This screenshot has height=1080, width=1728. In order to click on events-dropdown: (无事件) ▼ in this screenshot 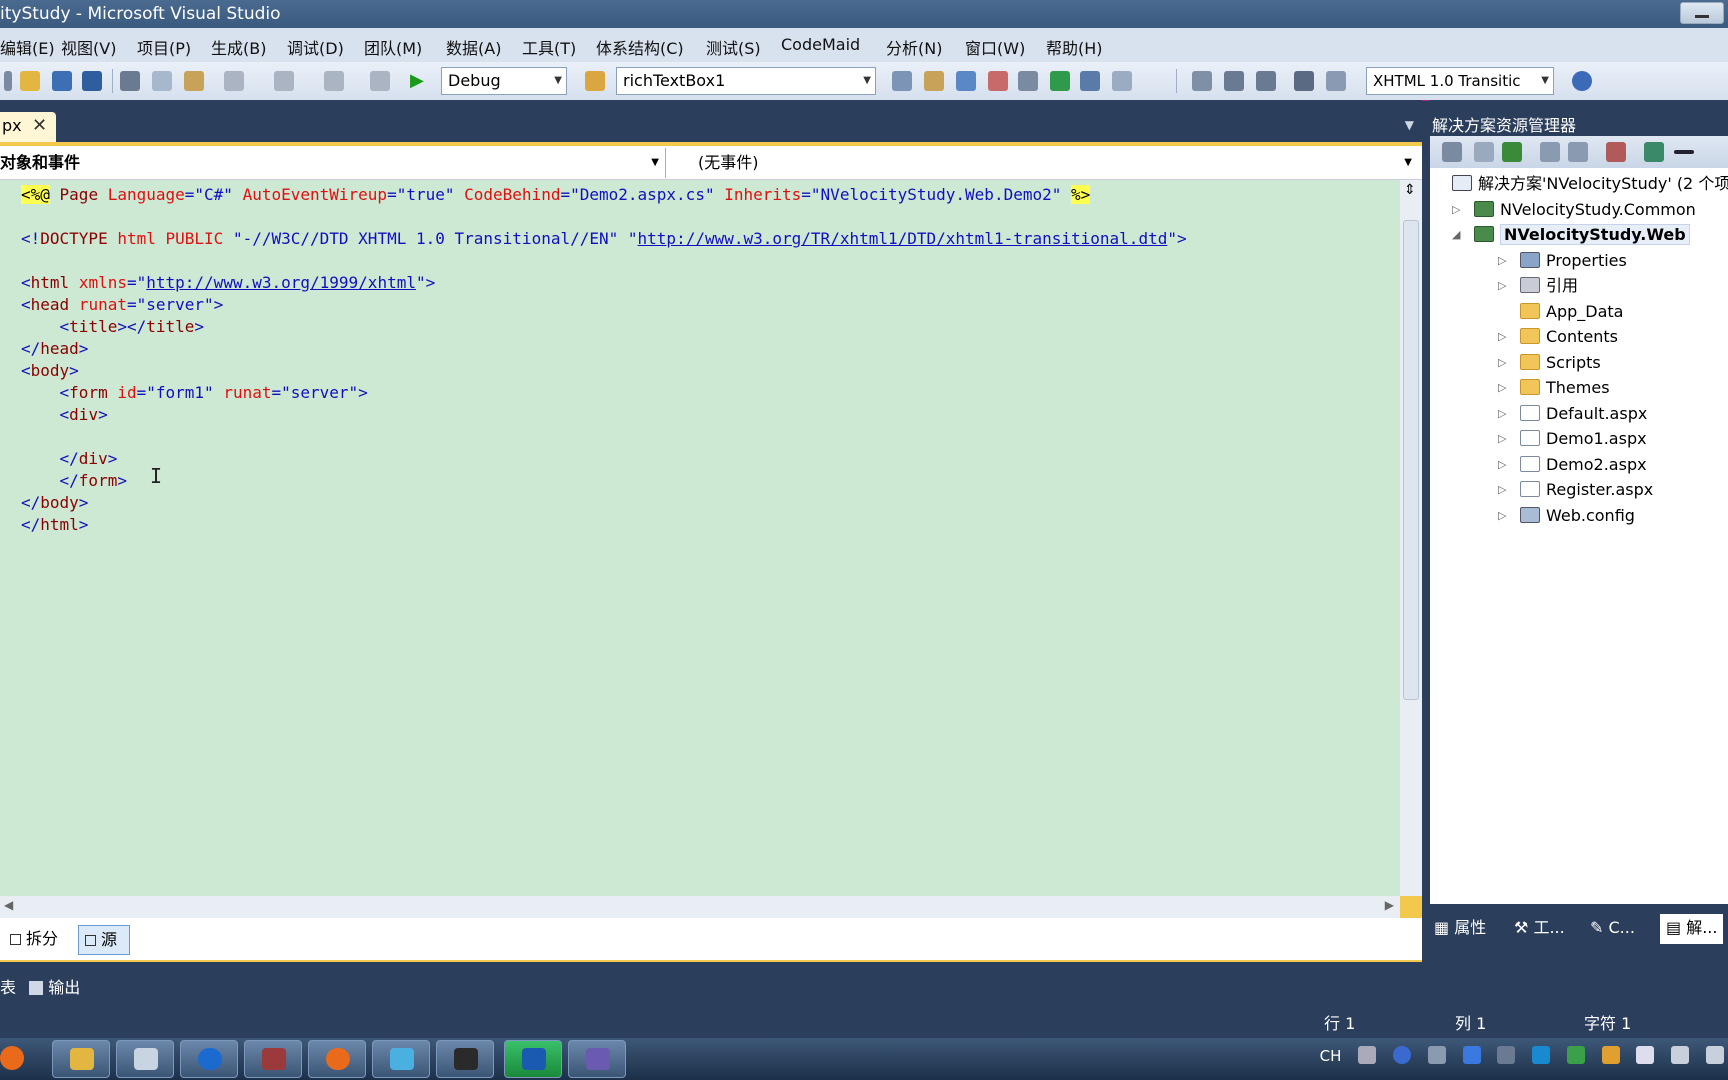, I will do `click(1044, 163)`.